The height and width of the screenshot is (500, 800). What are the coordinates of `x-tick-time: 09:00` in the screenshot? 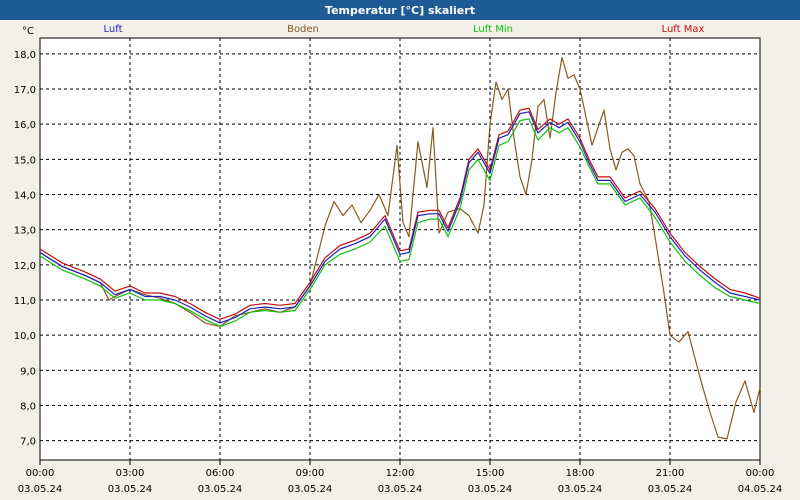 It's located at (310, 473).